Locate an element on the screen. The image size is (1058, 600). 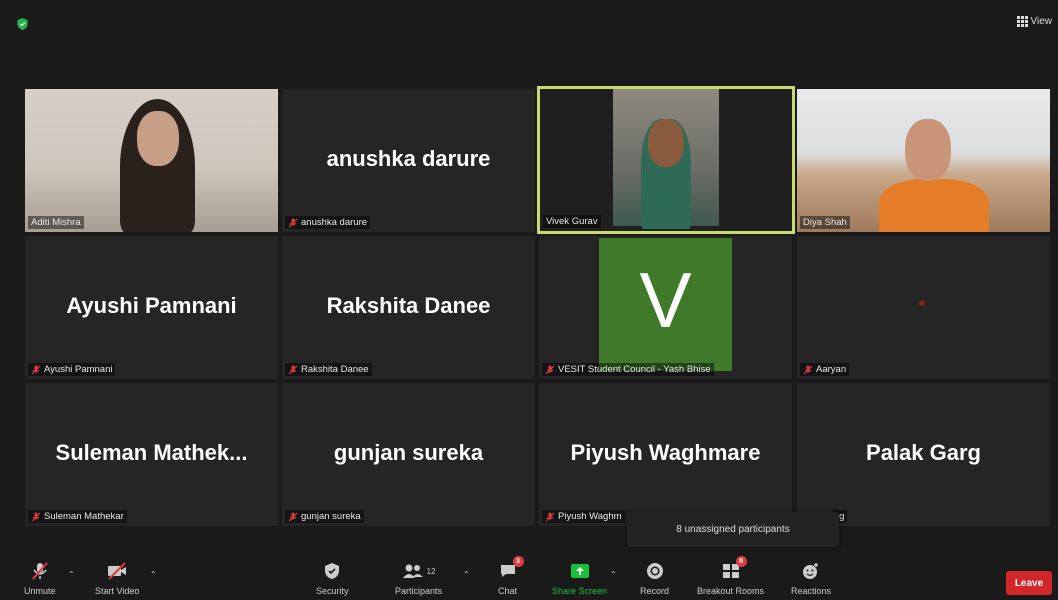
participant-tile: Palak Garg rg is located at coordinates (923, 454).